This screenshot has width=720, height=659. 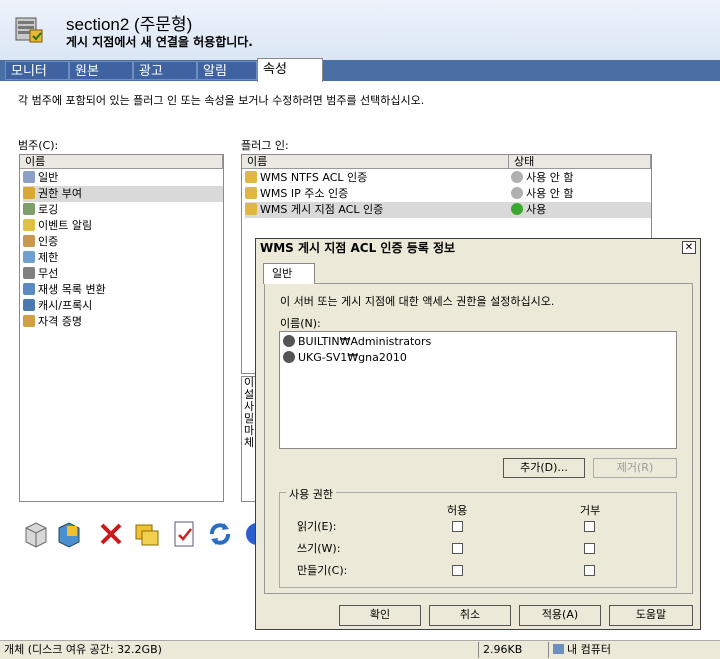 I want to click on plugins-column-status: 상태, so click(x=580, y=162).